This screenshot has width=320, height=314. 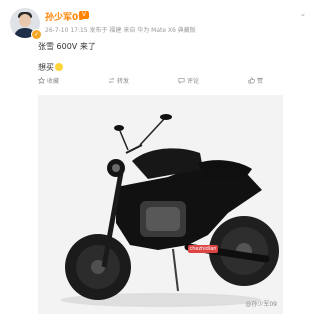 What do you see at coordinates (59, 67) in the screenshot?
I see `laugh-emoji-icon` at bounding box center [59, 67].